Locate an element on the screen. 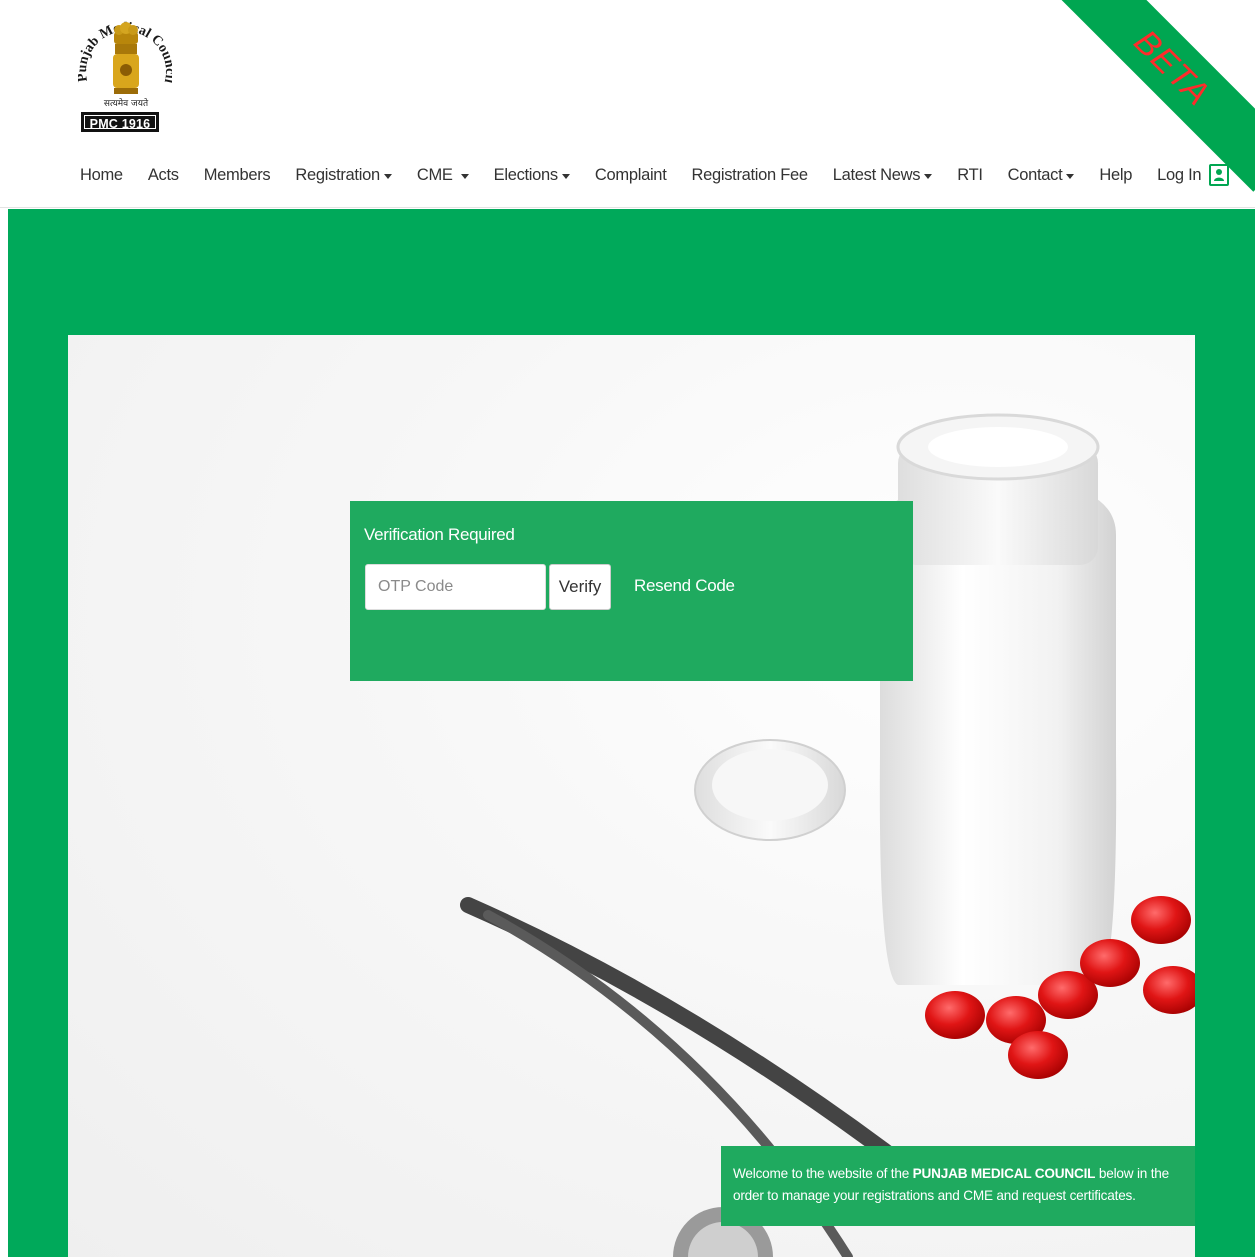 This screenshot has width=1255, height=1257. nav-rti: RTI is located at coordinates (970, 175).